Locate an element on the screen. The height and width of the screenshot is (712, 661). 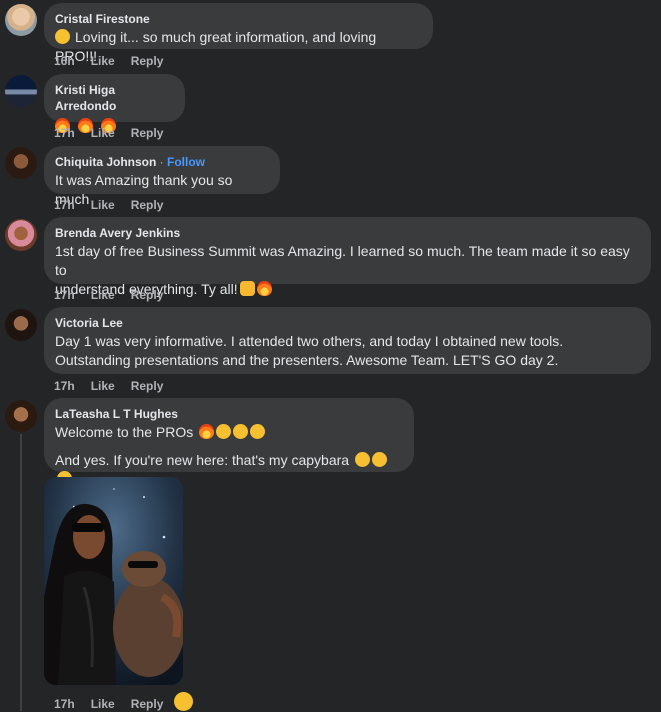
commenter-name: Victoria Lee is located at coordinates (347, 323).